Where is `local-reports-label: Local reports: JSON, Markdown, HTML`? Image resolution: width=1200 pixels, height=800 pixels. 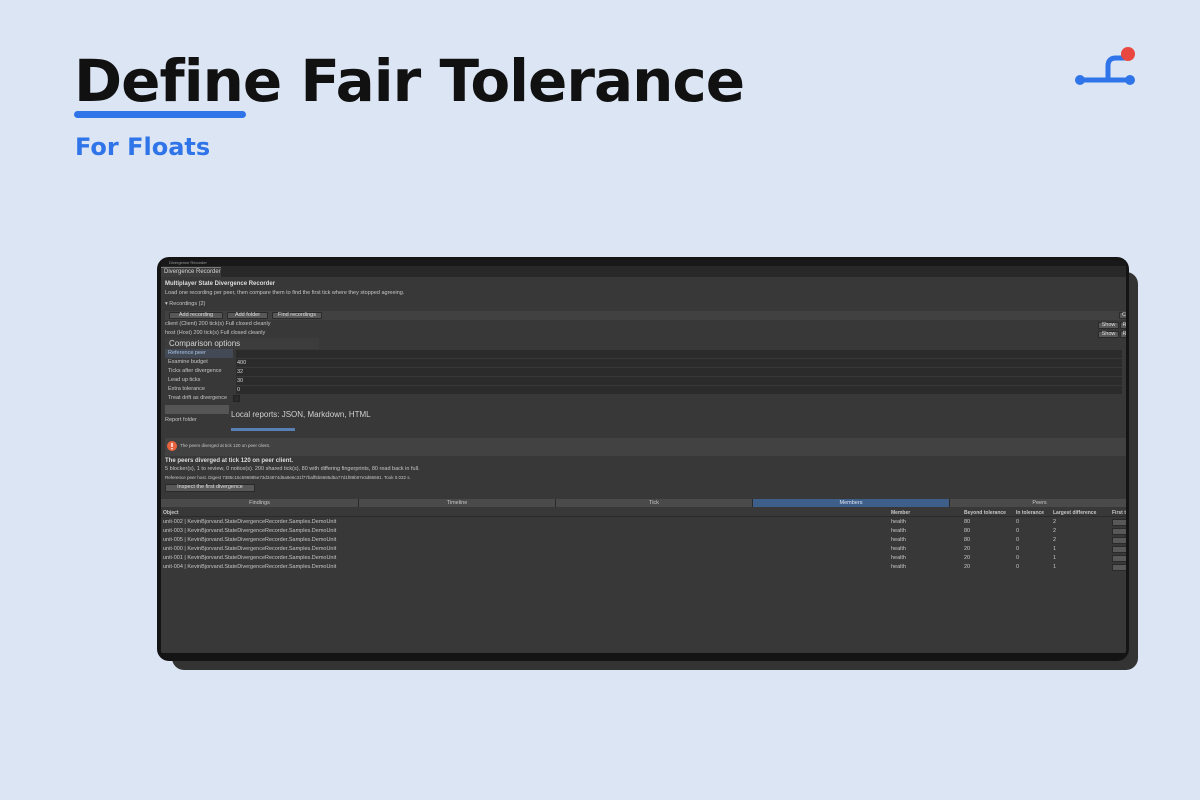
local-reports-label: Local reports: JSON, Markdown, HTML is located at coordinates (301, 414).